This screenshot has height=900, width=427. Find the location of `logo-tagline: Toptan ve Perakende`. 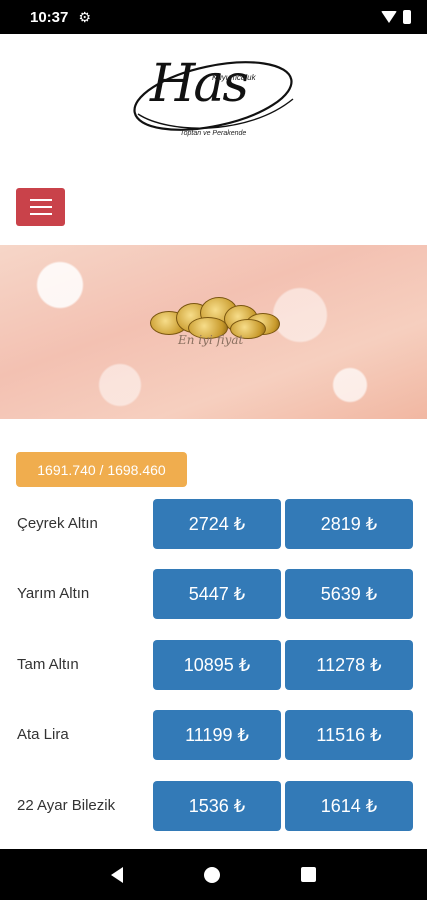

logo-tagline: Toptan ve Perakende is located at coordinates (213, 133).